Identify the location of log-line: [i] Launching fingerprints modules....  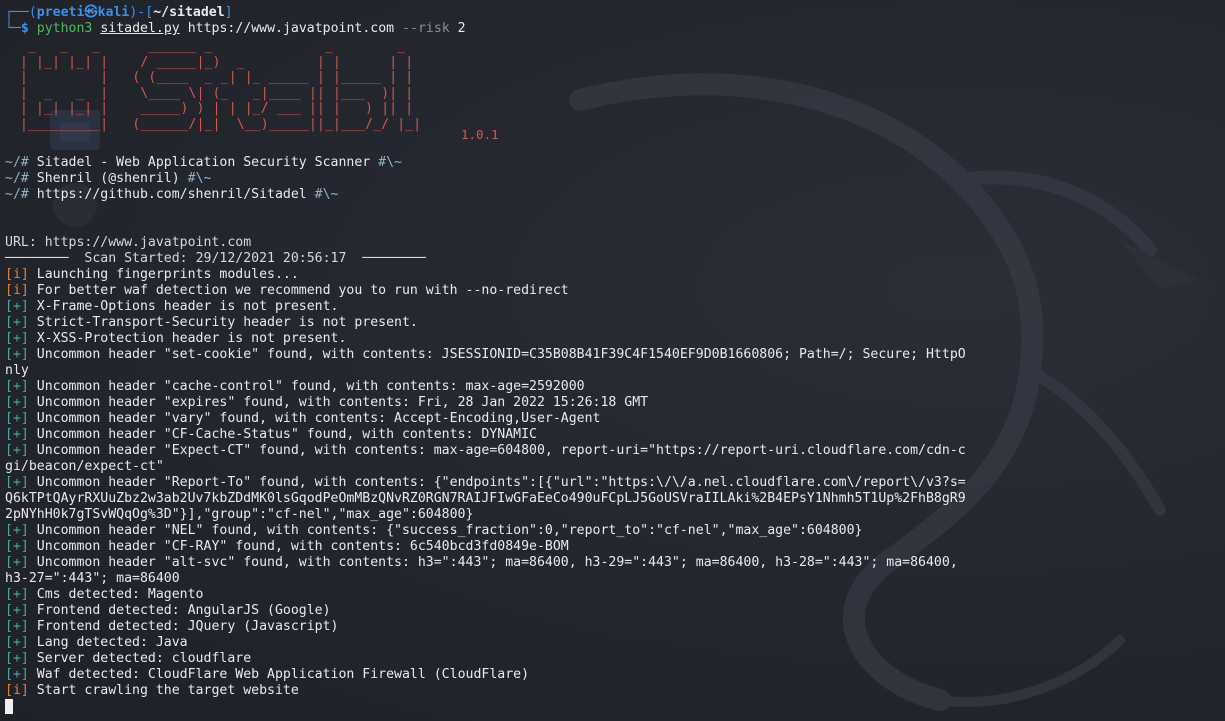
(612, 275).